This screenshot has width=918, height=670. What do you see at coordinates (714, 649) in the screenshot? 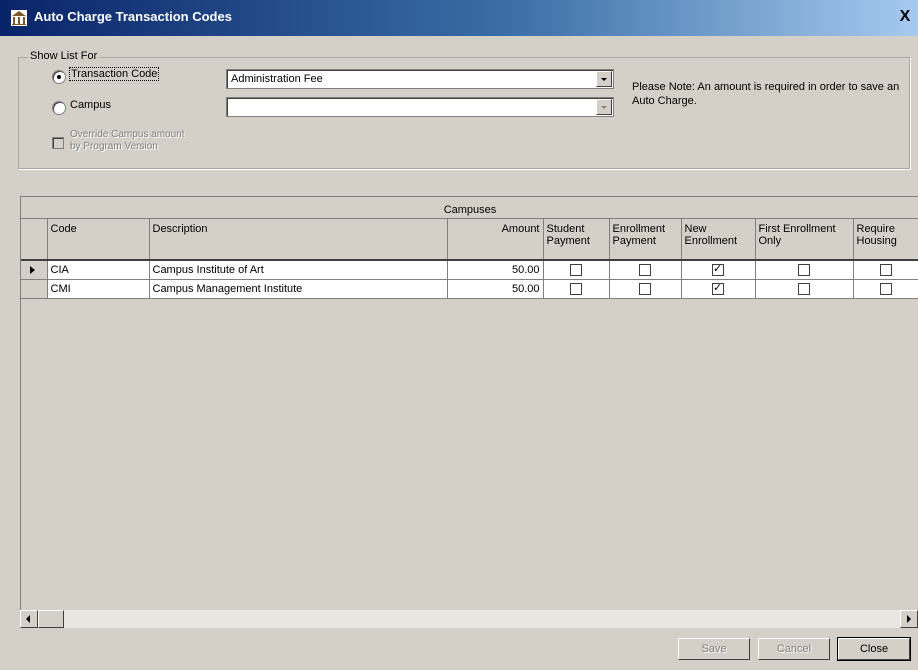
I see `save-button: Save` at bounding box center [714, 649].